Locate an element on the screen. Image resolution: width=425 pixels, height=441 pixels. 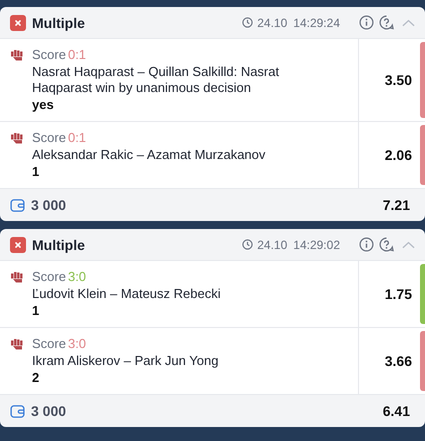
odds-value: 3.66 is located at coordinates (398, 361).